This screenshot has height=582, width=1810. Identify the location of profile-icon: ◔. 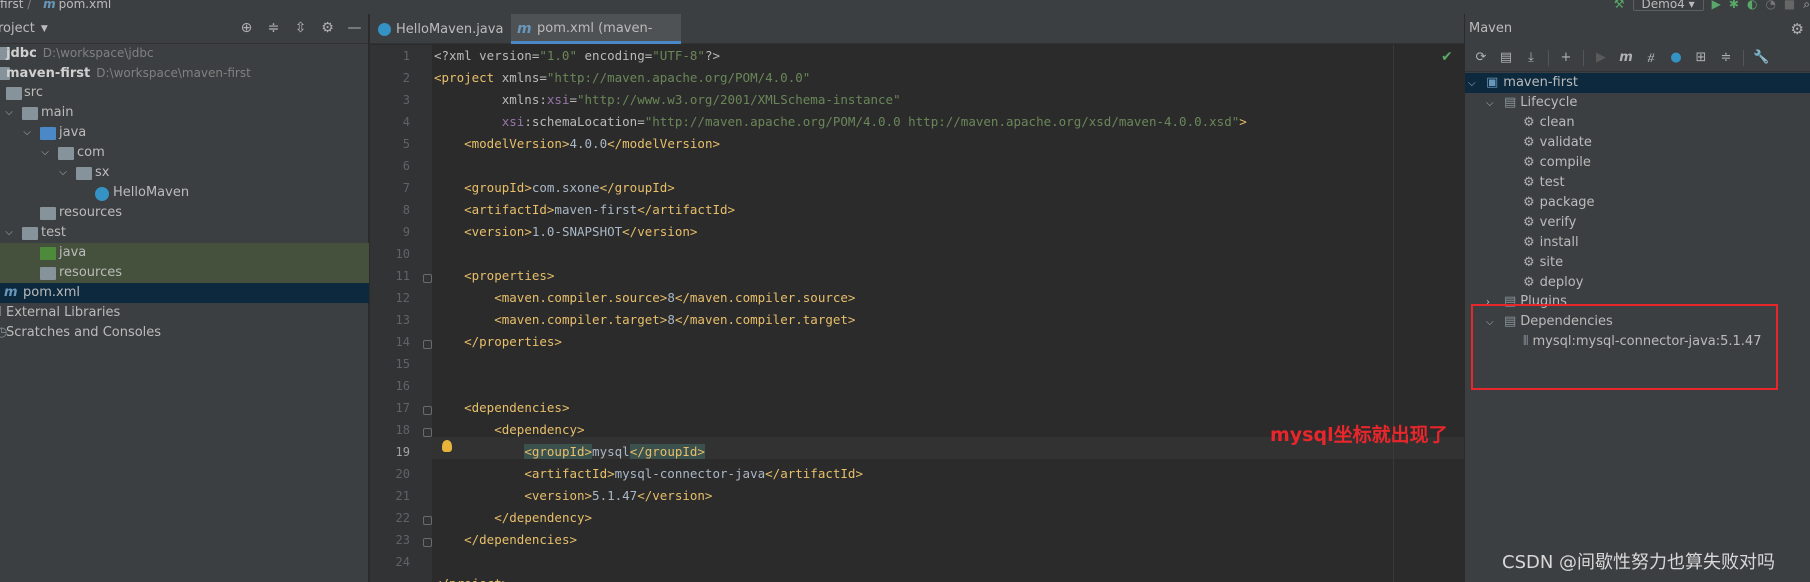
(1770, 5).